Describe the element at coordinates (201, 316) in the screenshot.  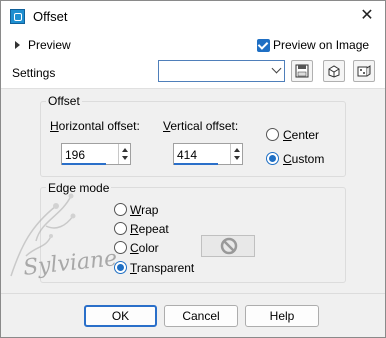
I see `cancel-button: Cancel` at that location.